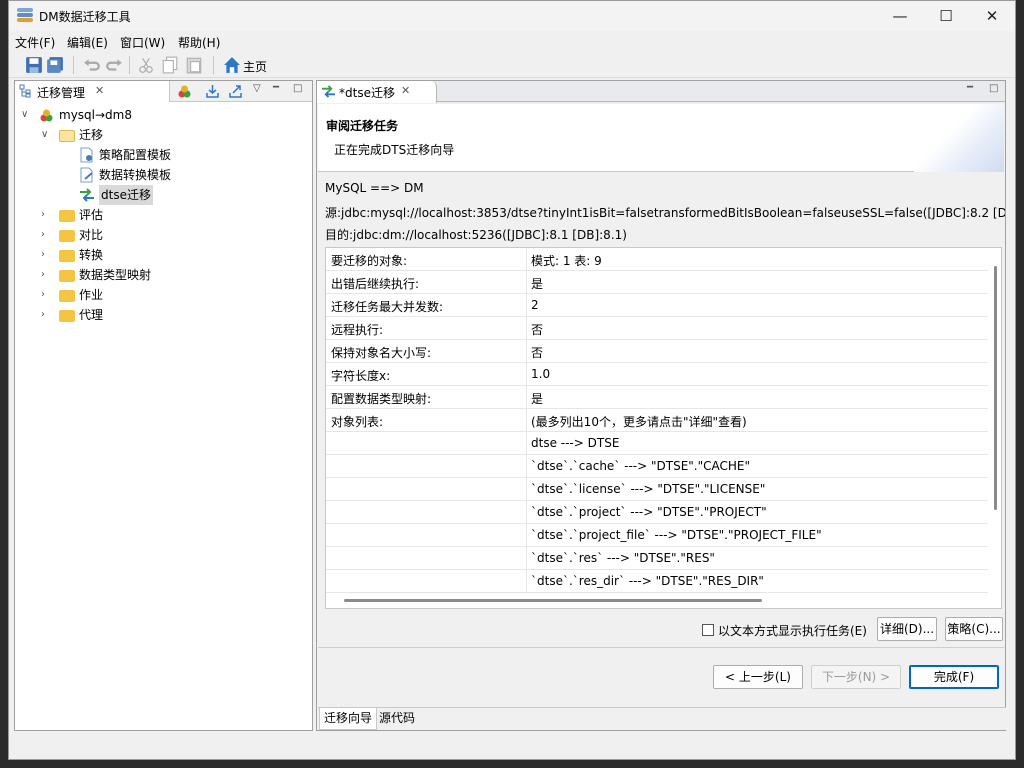 Image resolution: width=1024 pixels, height=768 pixels. What do you see at coordinates (512, 41) in the screenshot?
I see `menu-bar: 文件(F) 编辑(E) 窗口(W) 帮助(H)` at bounding box center [512, 41].